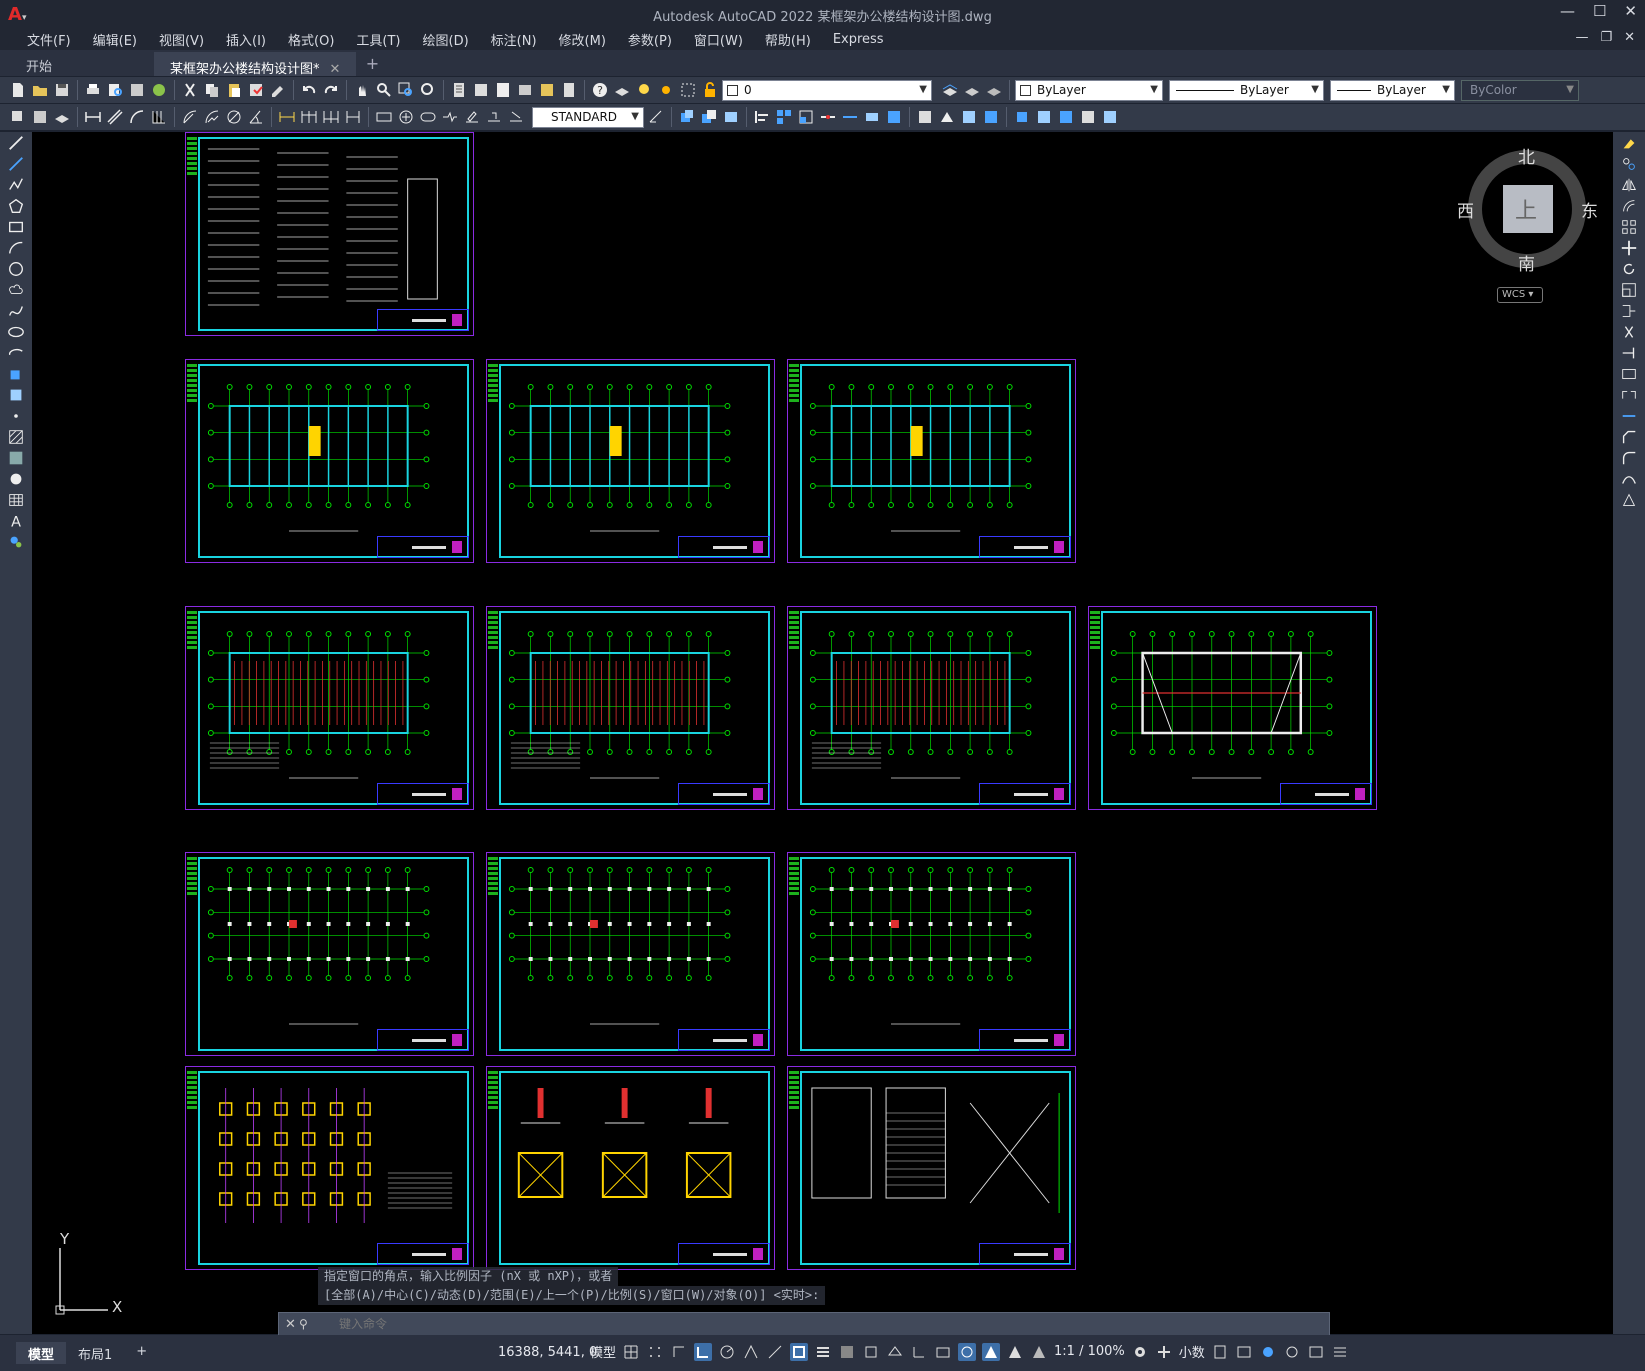  What do you see at coordinates (1392, 90) in the screenshot?
I see `lineweight-dropdown: ByLayer ▼` at bounding box center [1392, 90].